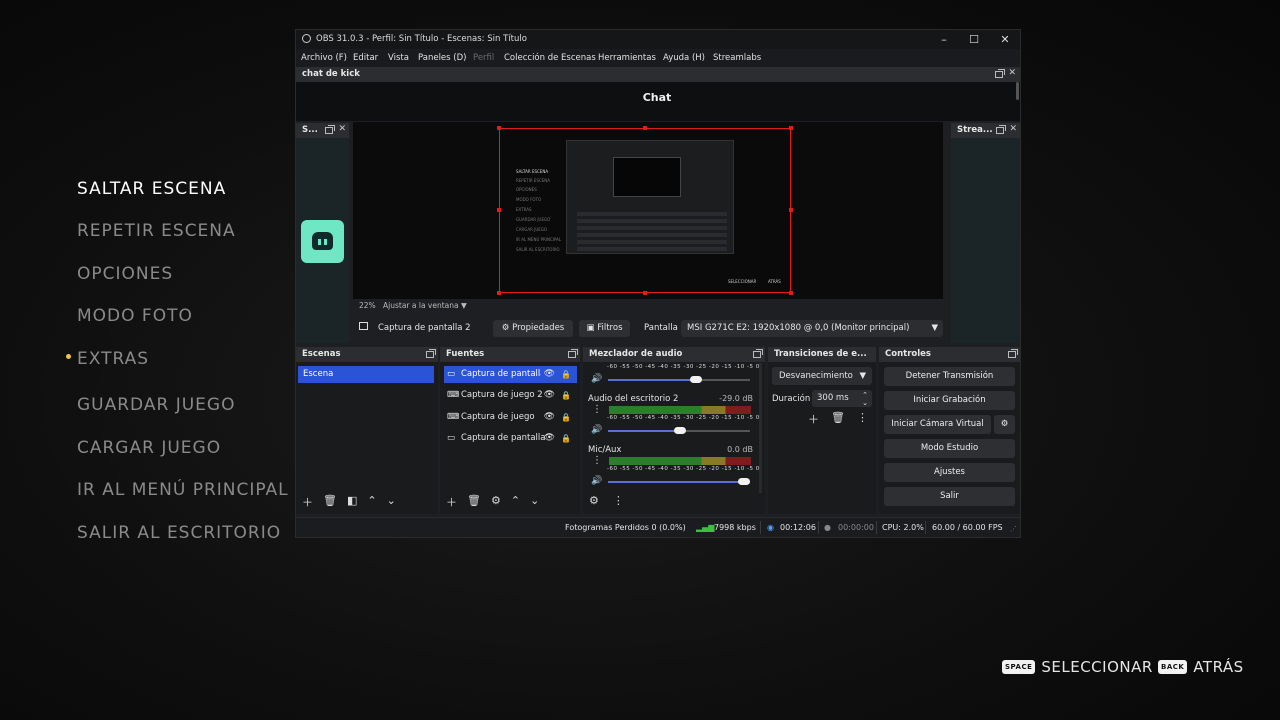 Image resolution: width=1280 pixels, height=720 pixels. I want to click on mixer-header: Mezclador de audio, so click(674, 354).